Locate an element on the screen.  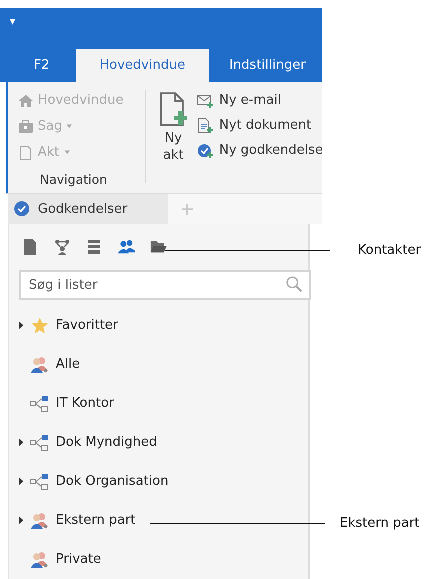
contacts-icon is located at coordinates (126, 247).